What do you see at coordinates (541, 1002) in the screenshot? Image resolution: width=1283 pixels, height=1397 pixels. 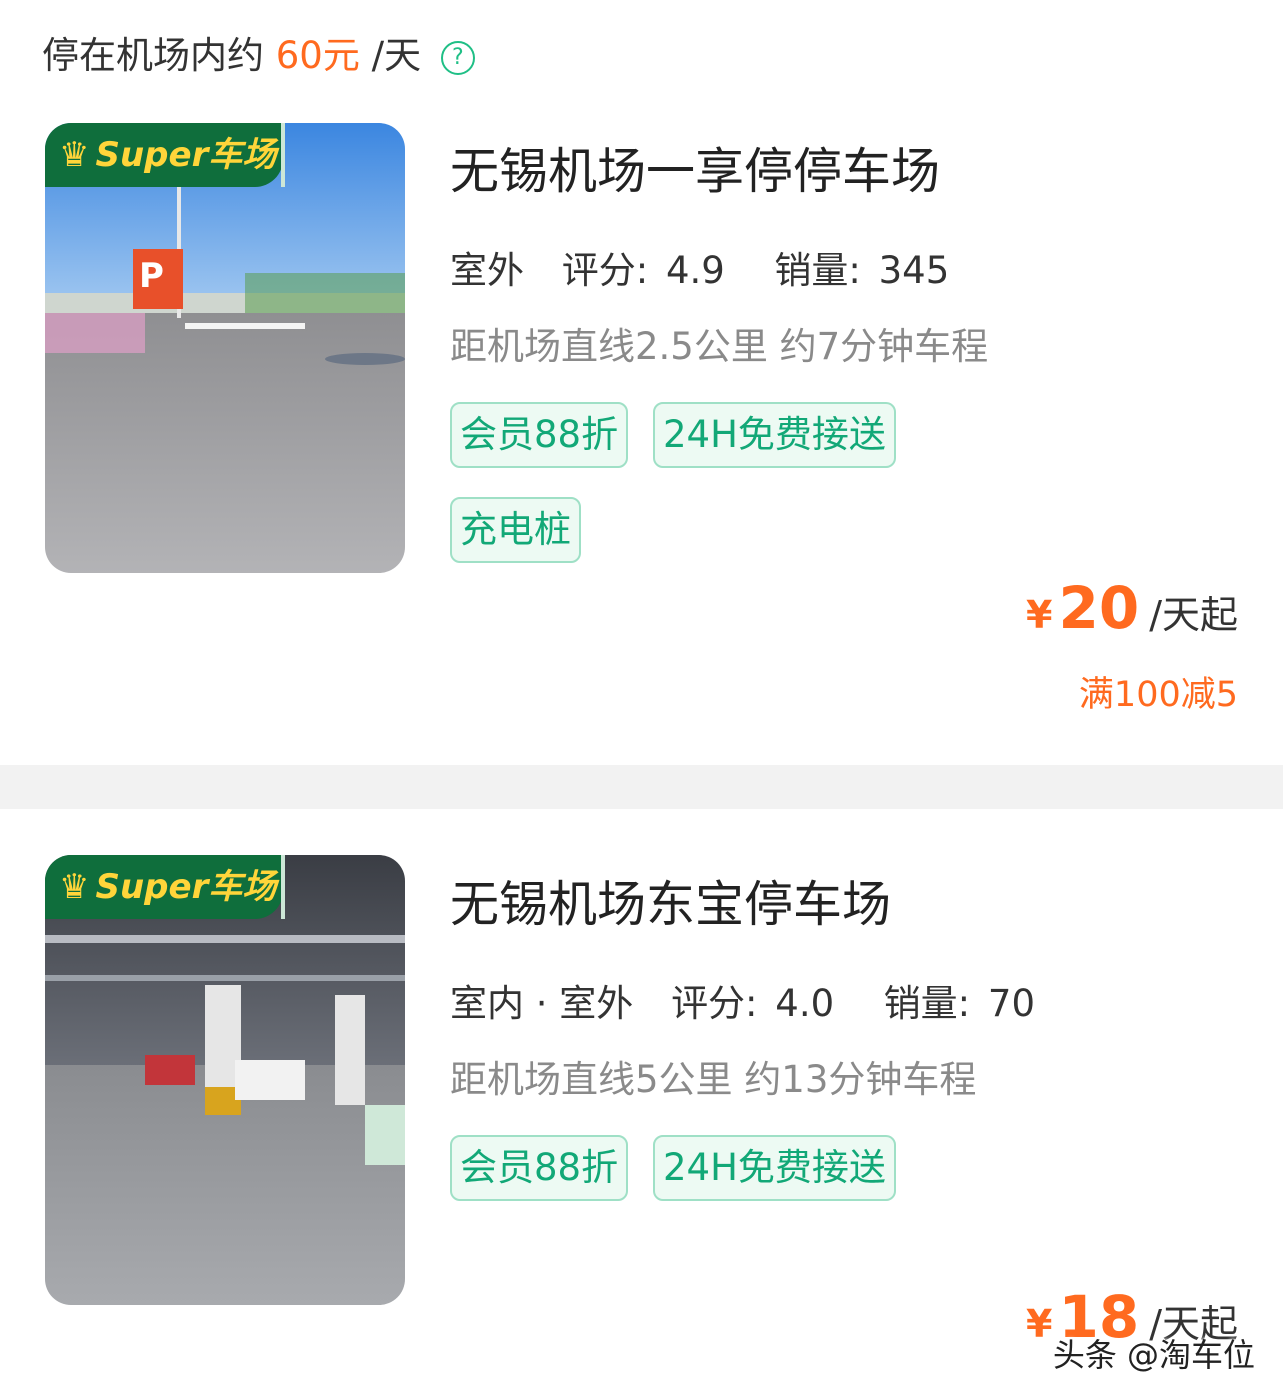 I see `environment-label: 室内 · 室外` at bounding box center [541, 1002].